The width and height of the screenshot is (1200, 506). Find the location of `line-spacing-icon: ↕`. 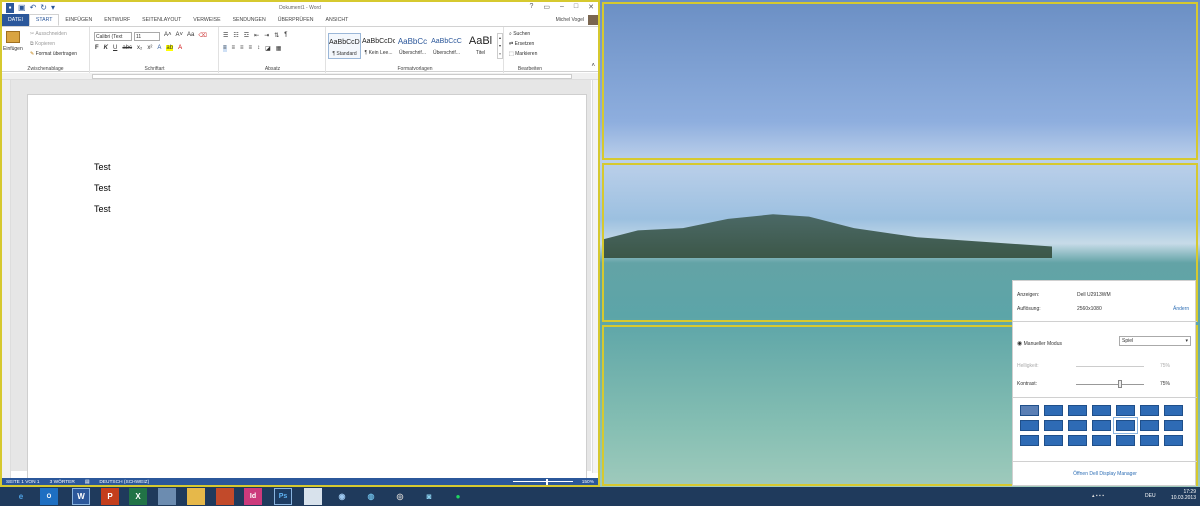

line-spacing-icon: ↕ is located at coordinates (258, 48).